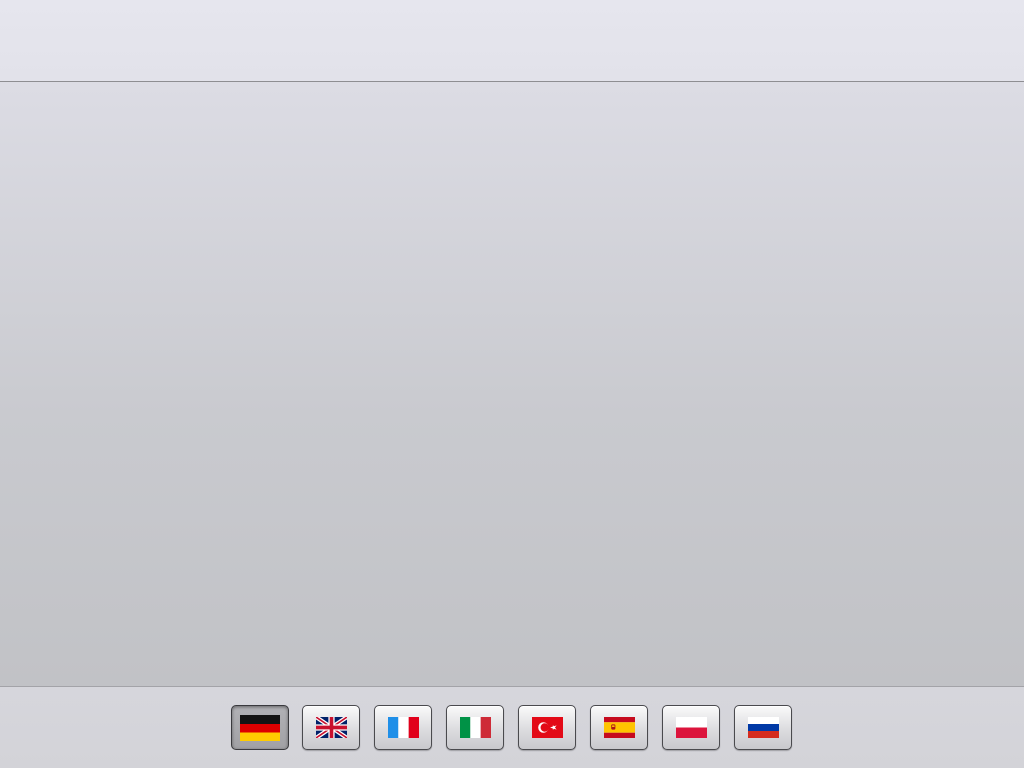 Image resolution: width=1024 pixels, height=768 pixels. I want to click on german-flag-icon, so click(260, 728).